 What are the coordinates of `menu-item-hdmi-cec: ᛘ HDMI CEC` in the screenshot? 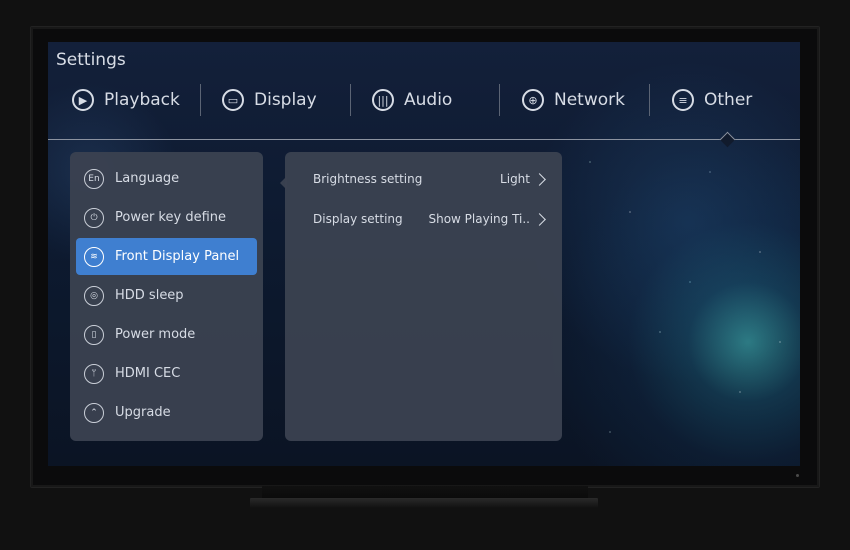 It's located at (166, 373).